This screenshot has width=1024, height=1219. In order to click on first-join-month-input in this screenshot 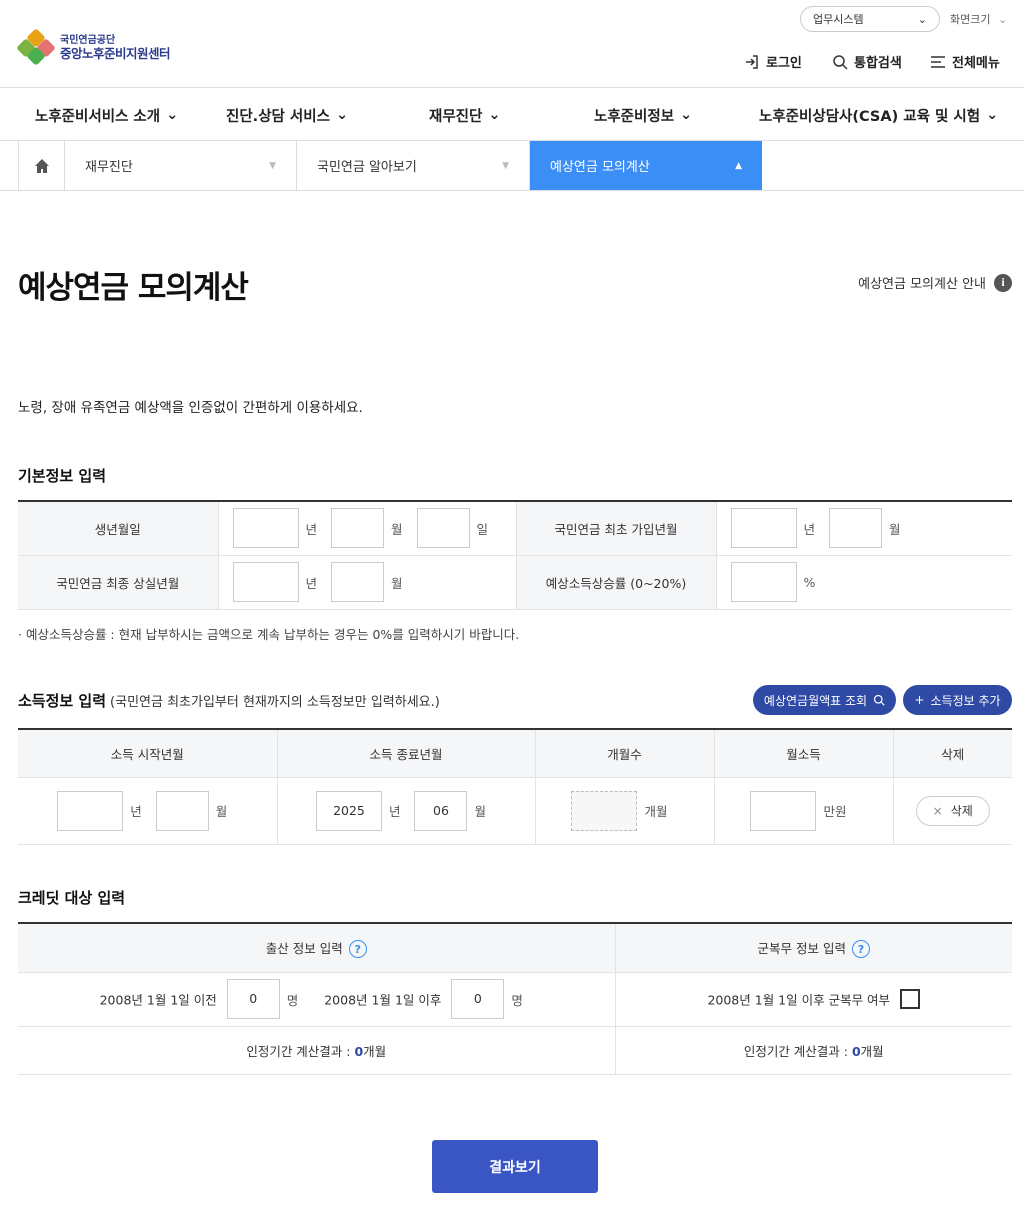, I will do `click(855, 528)`.